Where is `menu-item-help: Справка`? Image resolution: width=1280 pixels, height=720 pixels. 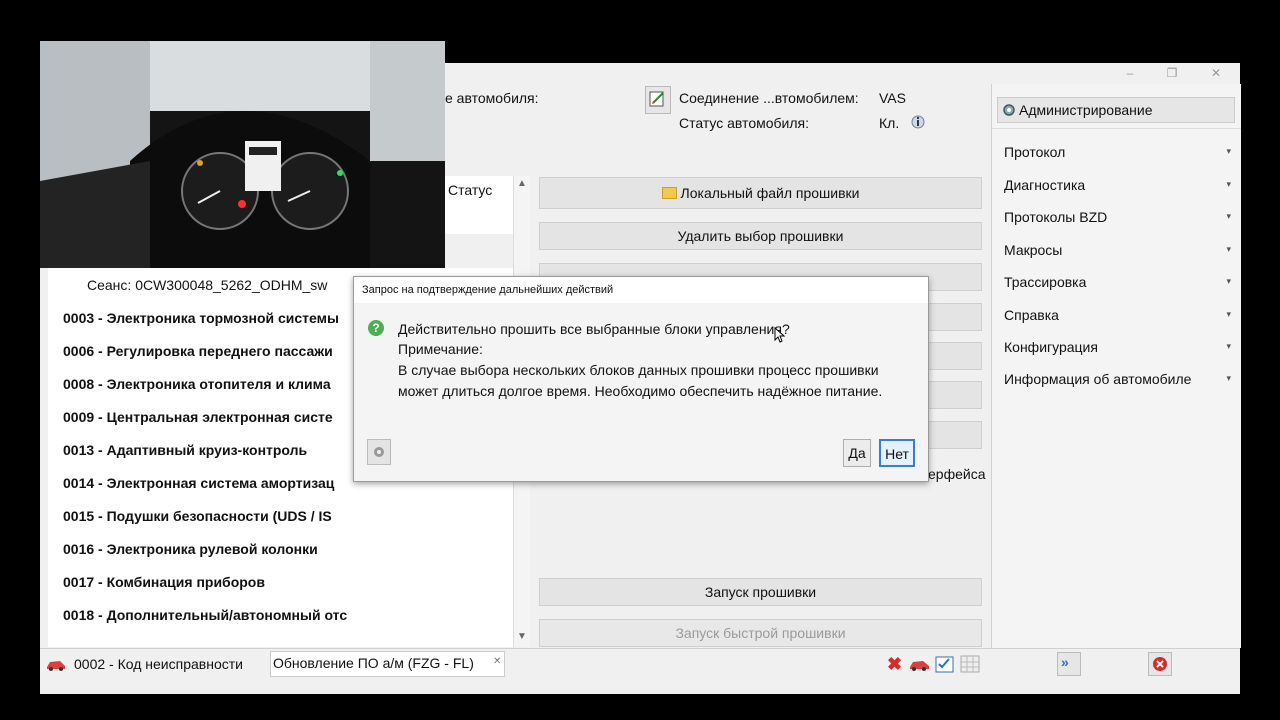 menu-item-help: Справка is located at coordinates (1031, 315).